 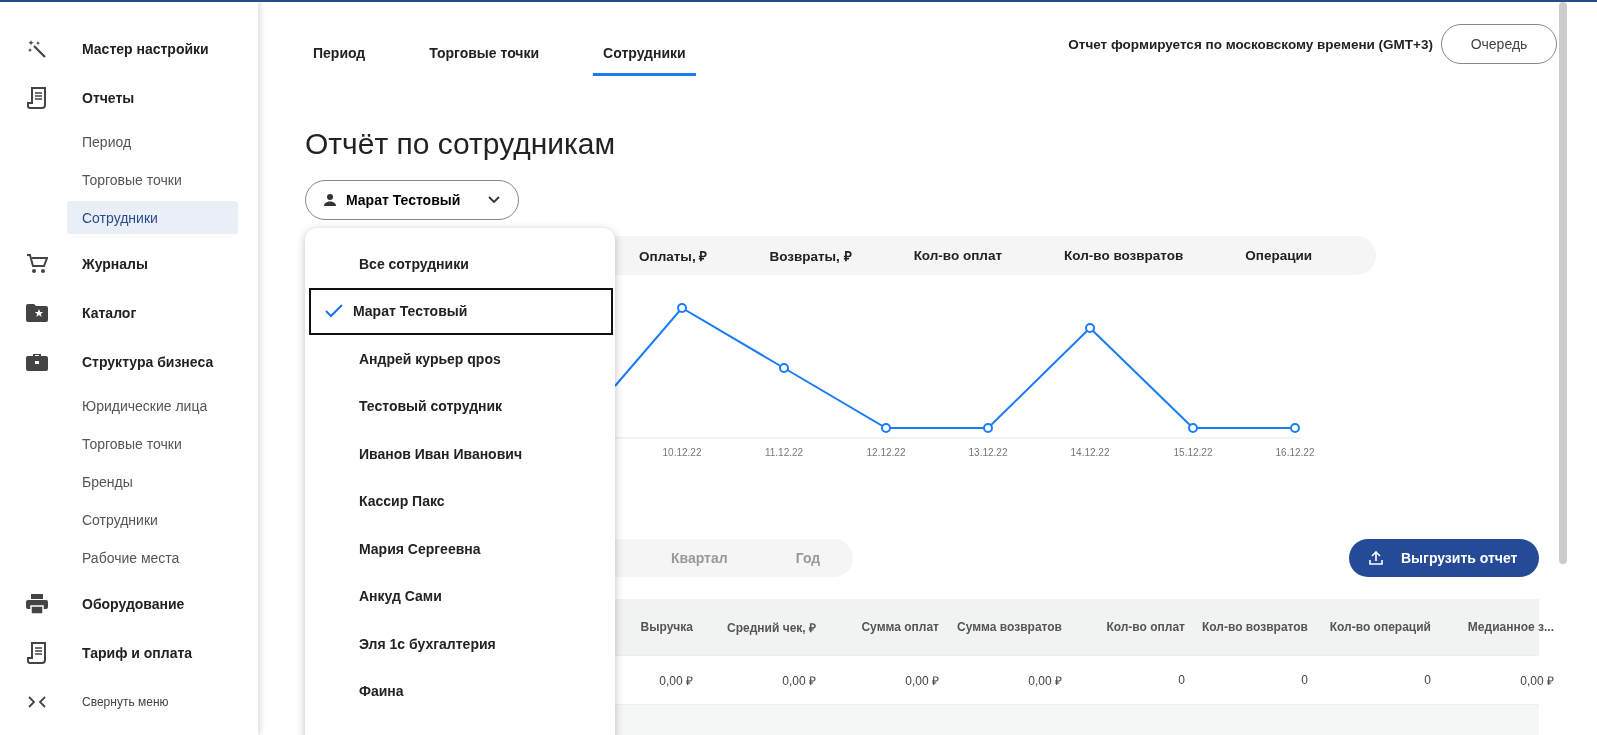 What do you see at coordinates (461, 264) in the screenshot?
I see `dropdown-option: Все сотрудники` at bounding box center [461, 264].